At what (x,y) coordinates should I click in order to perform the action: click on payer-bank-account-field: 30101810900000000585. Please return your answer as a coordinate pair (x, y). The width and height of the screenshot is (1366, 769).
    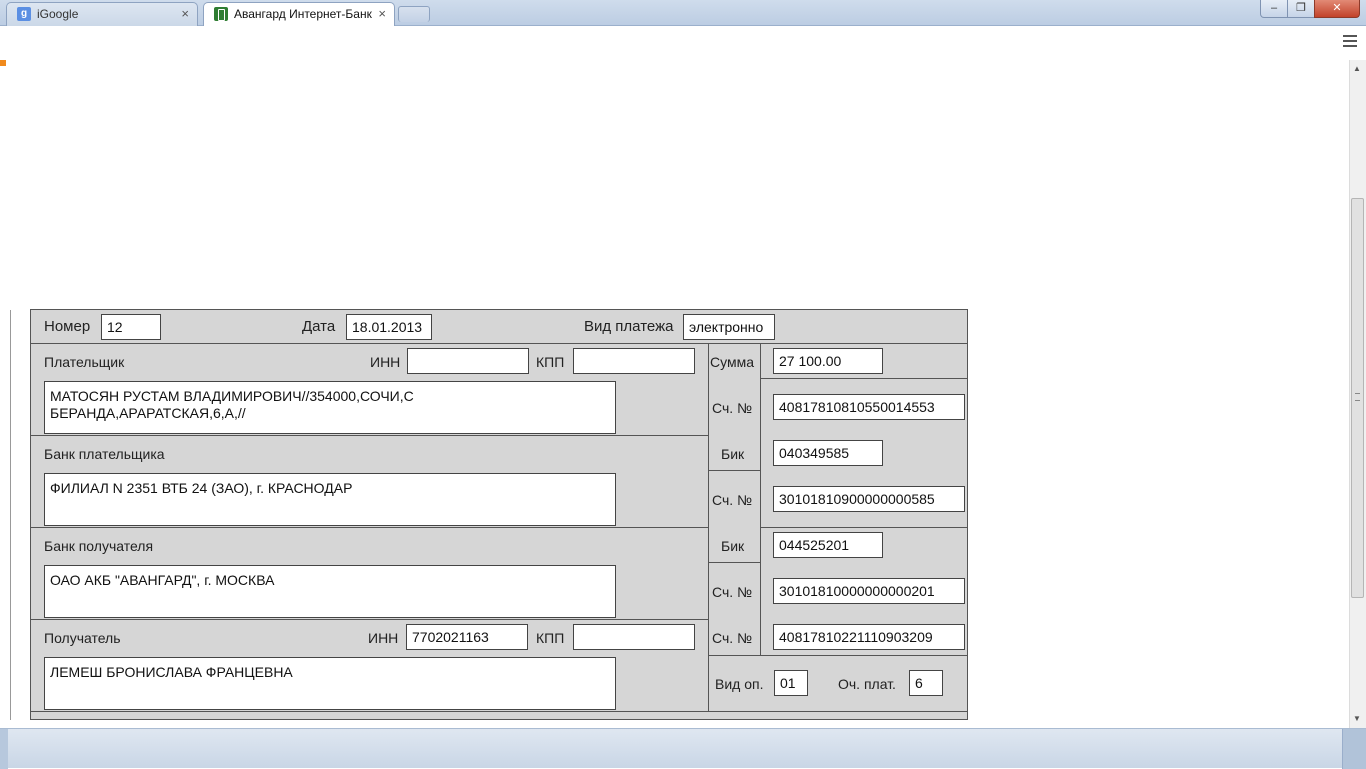
    Looking at the image, I should click on (869, 499).